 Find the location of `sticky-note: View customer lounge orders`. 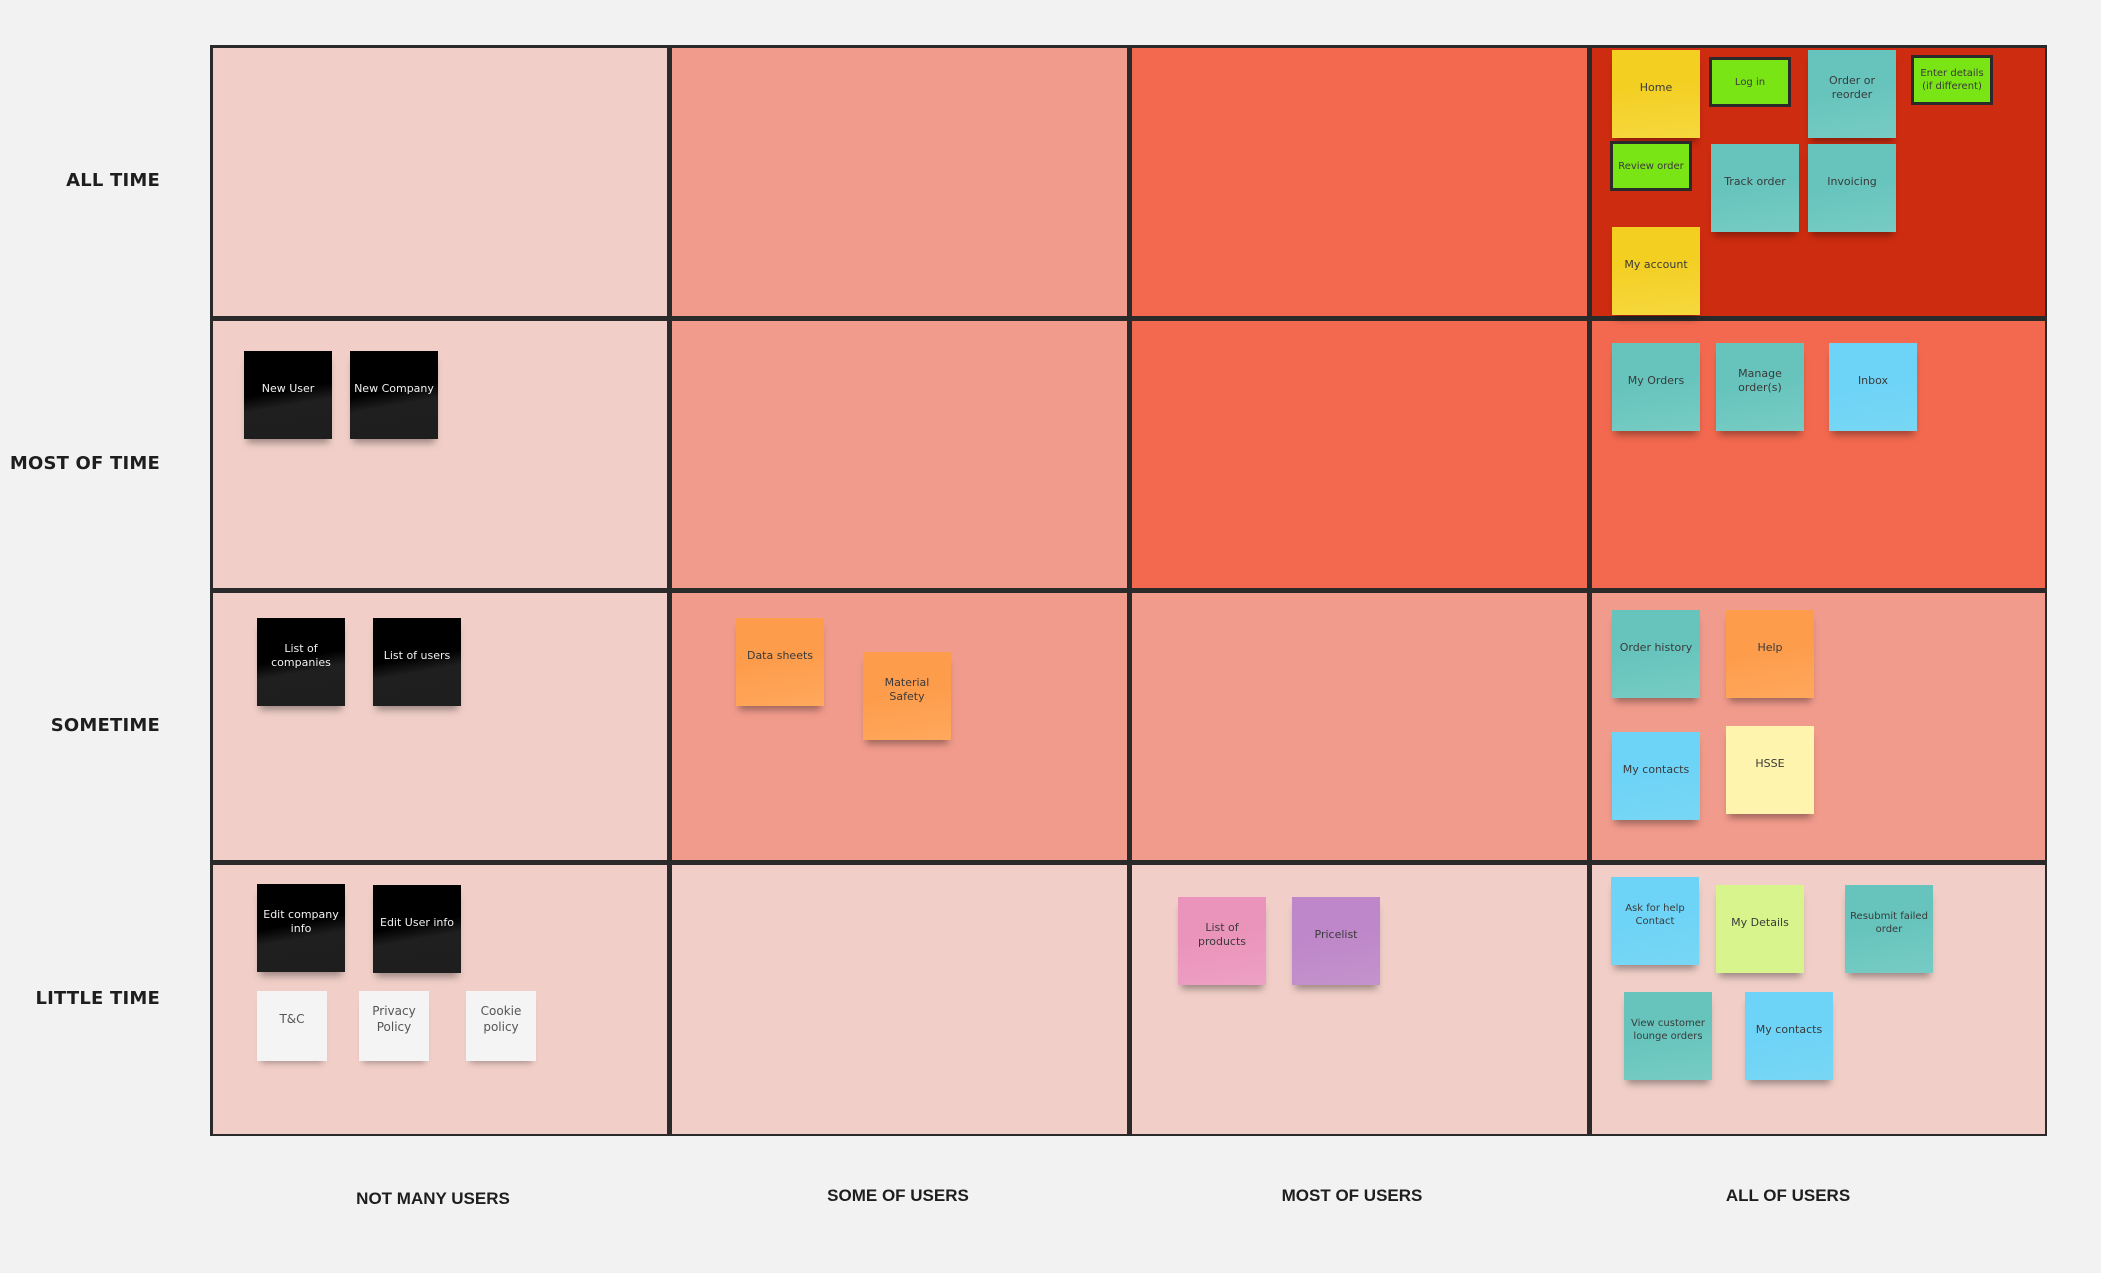

sticky-note: View customer lounge orders is located at coordinates (1668, 1036).